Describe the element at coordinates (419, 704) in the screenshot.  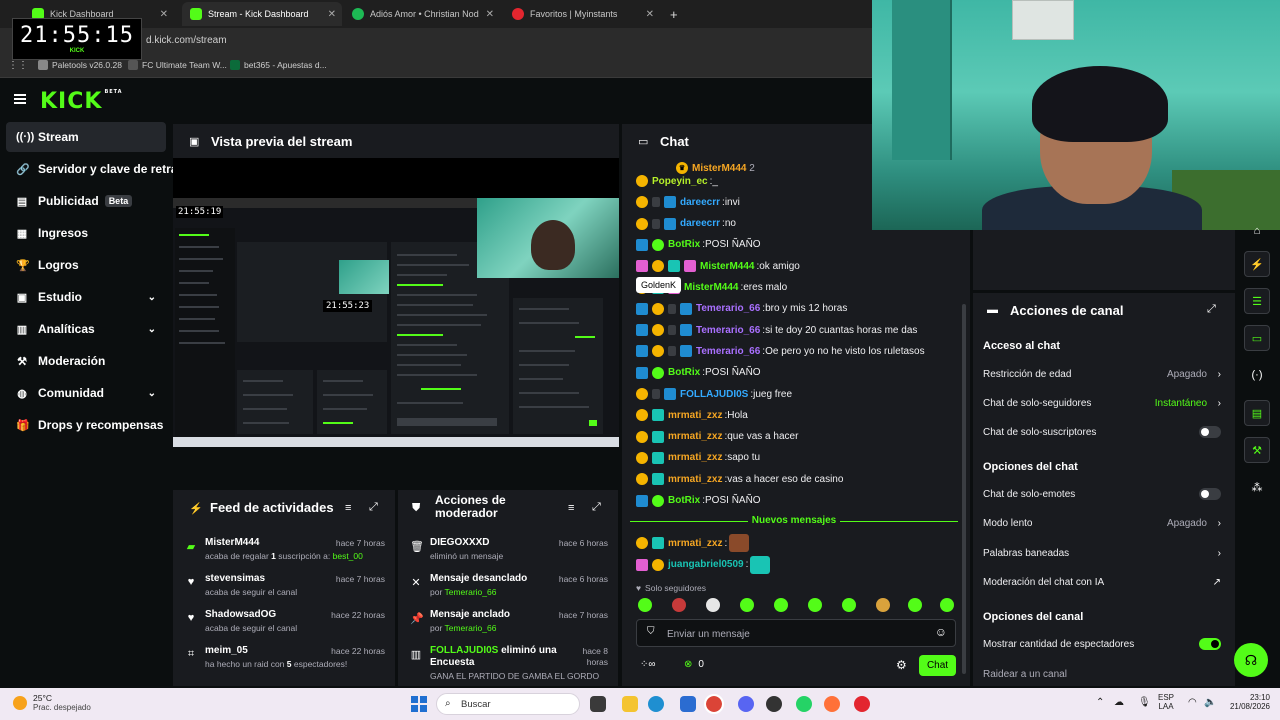
I see `windows-start-icon` at that location.